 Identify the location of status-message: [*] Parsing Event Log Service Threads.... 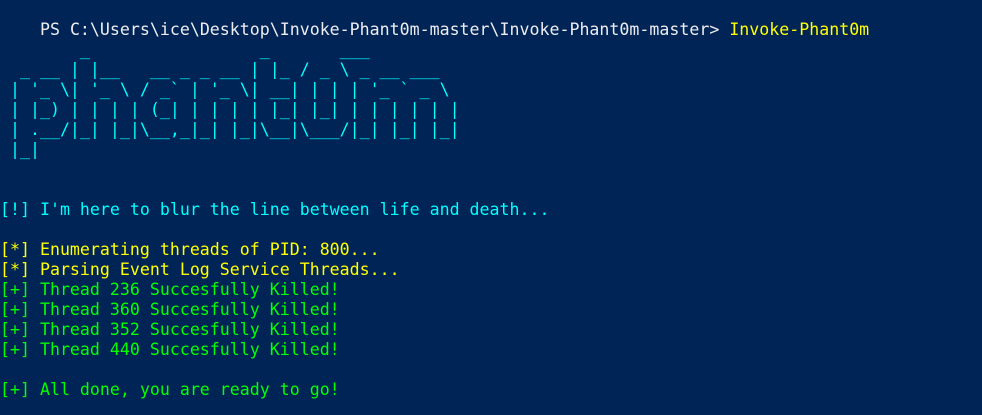
(200, 269).